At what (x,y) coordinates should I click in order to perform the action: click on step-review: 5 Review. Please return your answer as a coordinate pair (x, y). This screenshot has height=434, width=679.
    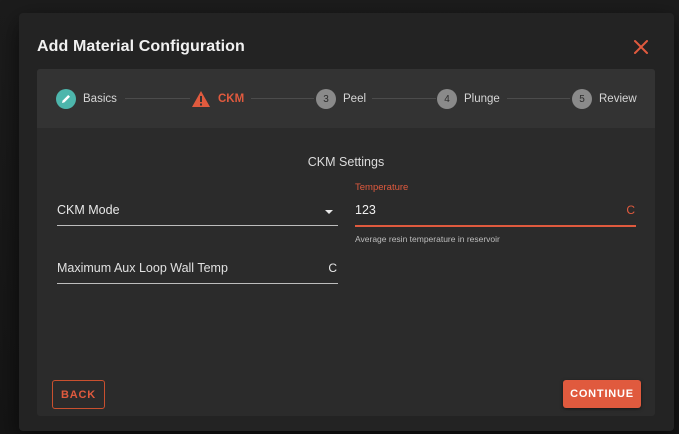
    Looking at the image, I should click on (604, 99).